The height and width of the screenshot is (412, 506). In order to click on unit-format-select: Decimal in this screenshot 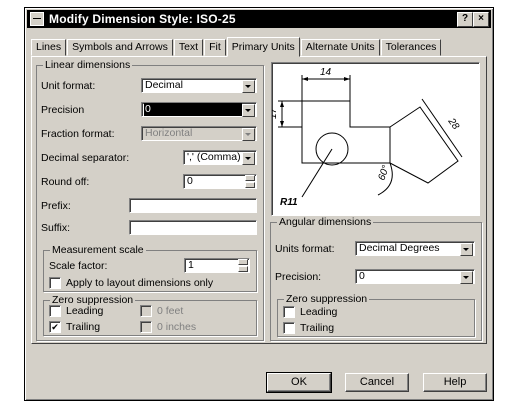, I will do `click(199, 85)`.